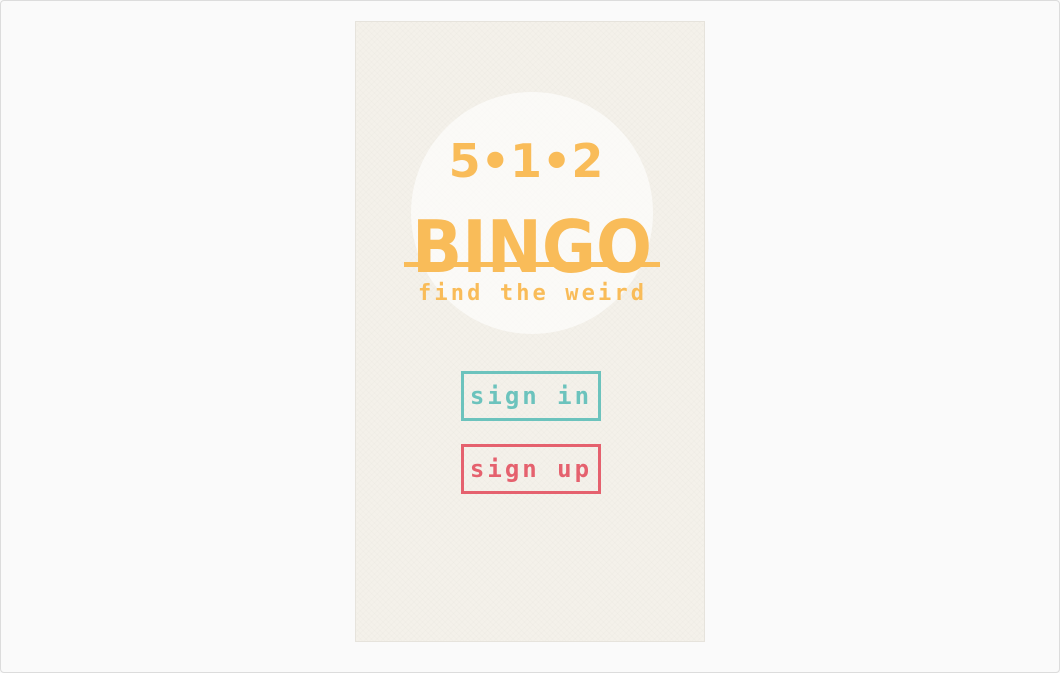  I want to click on logo-number: 5•1•2, so click(526, 161).